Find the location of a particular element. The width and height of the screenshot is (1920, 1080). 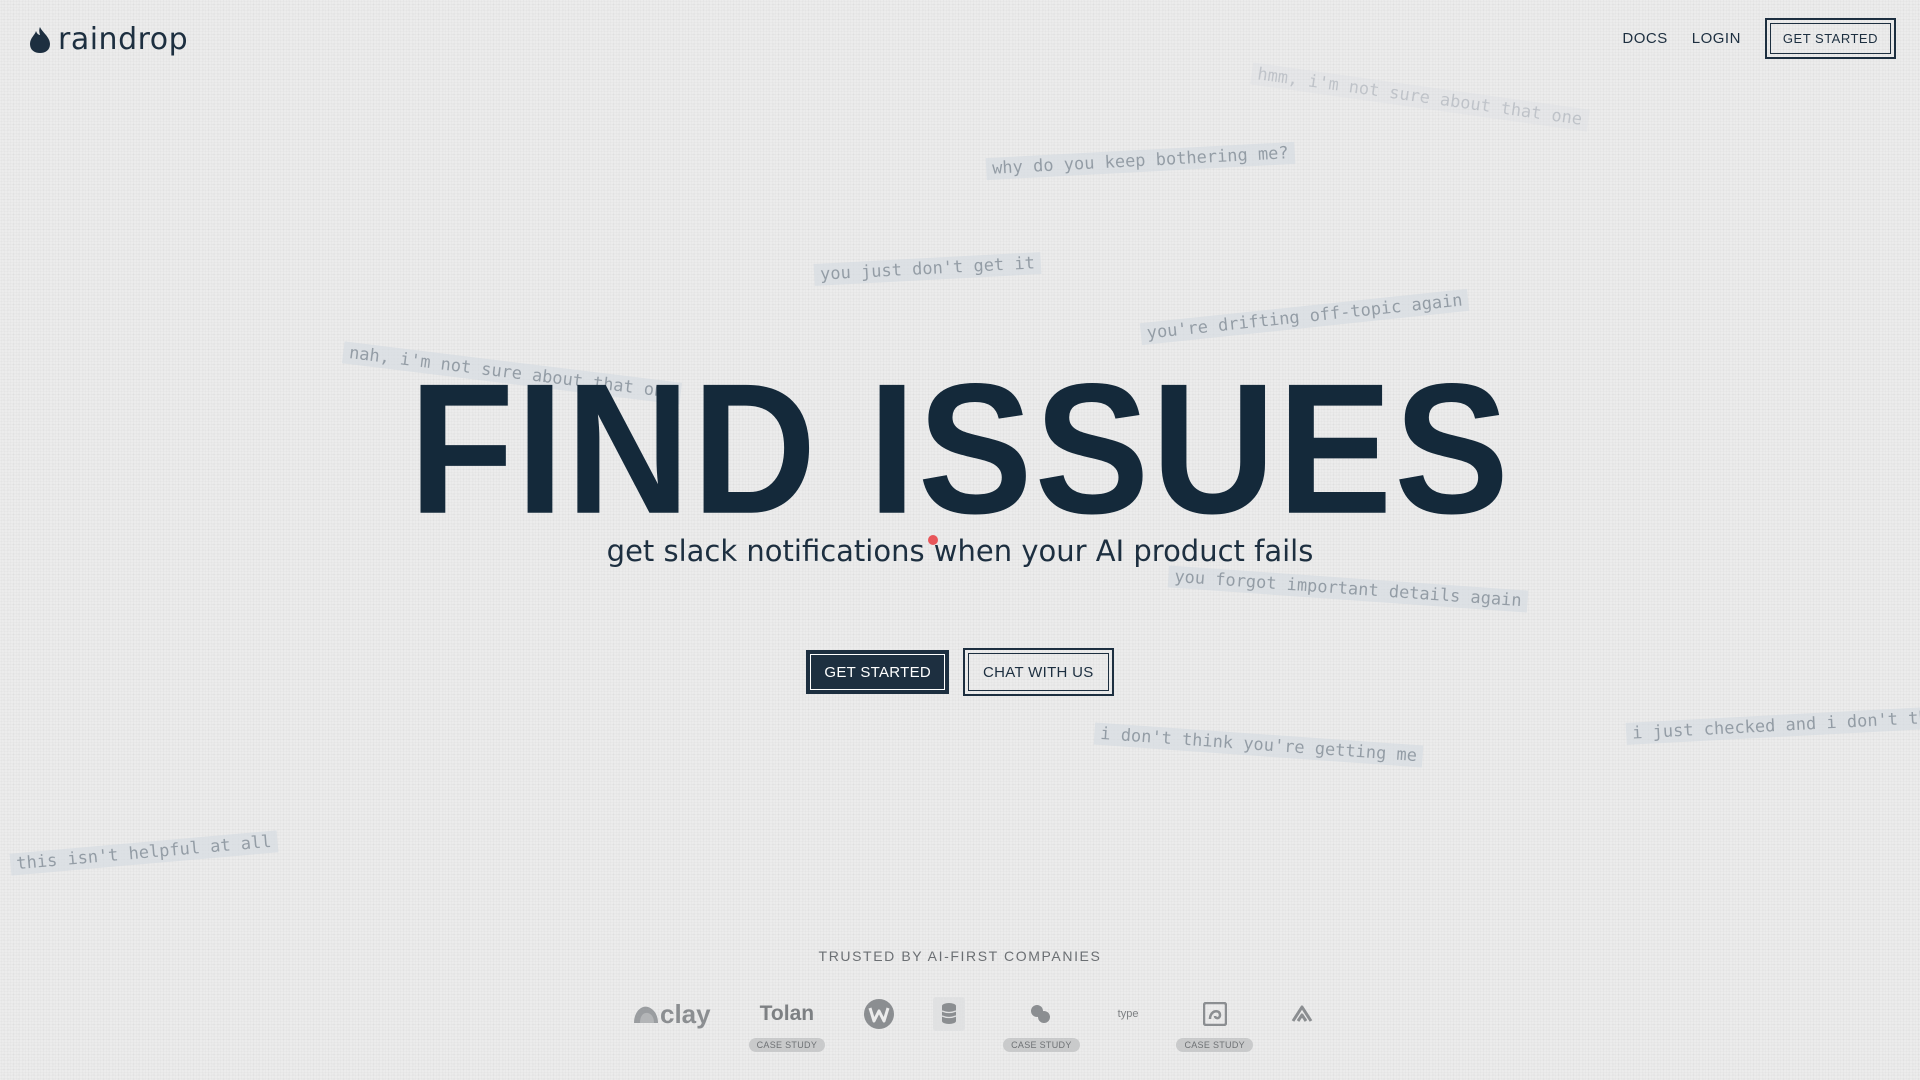

chevron-a-logo-icon is located at coordinates (1302, 1013).